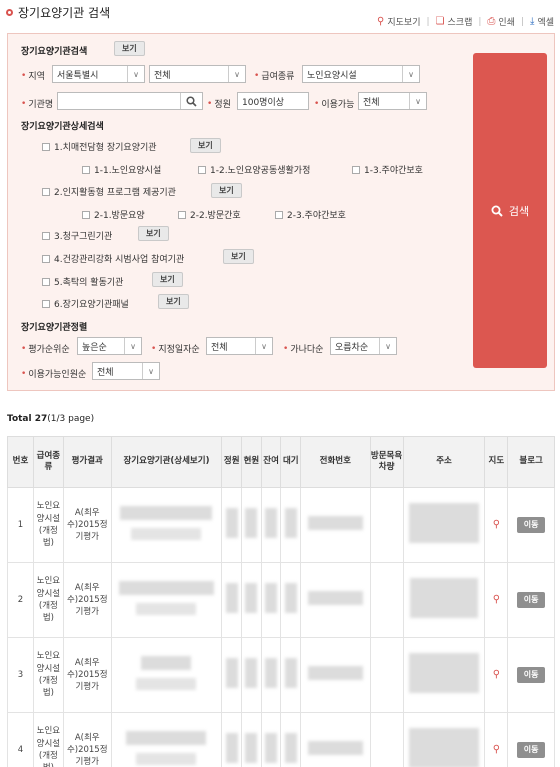 The width and height of the screenshot is (560, 767). What do you see at coordinates (98, 74) in the screenshot?
I see `region-select: 서울특별시 ∨` at bounding box center [98, 74].